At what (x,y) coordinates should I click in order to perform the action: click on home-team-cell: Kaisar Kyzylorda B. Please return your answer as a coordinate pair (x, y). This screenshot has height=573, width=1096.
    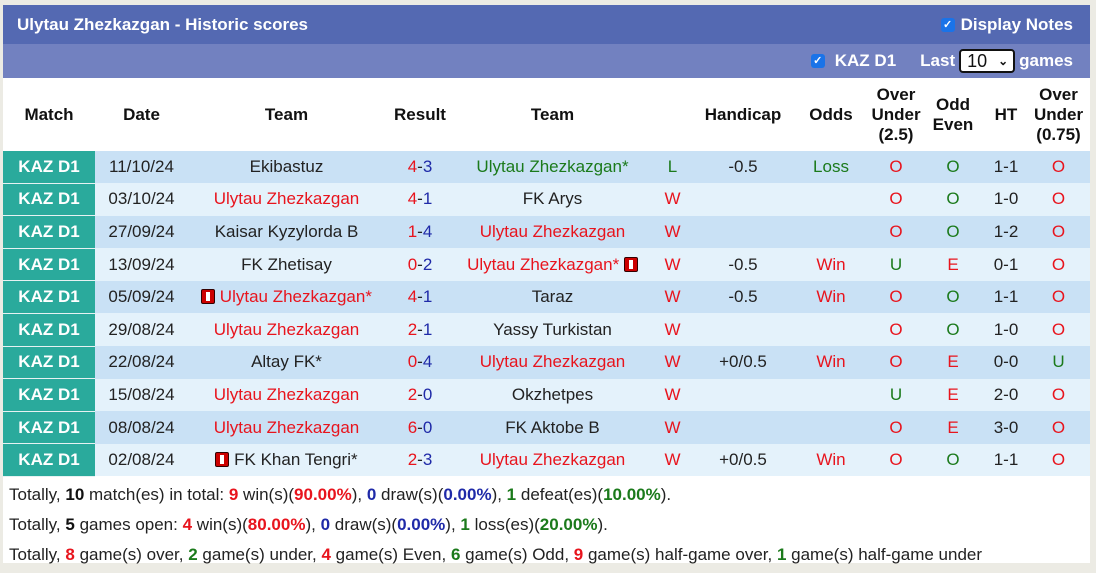
    Looking at the image, I should click on (286, 232).